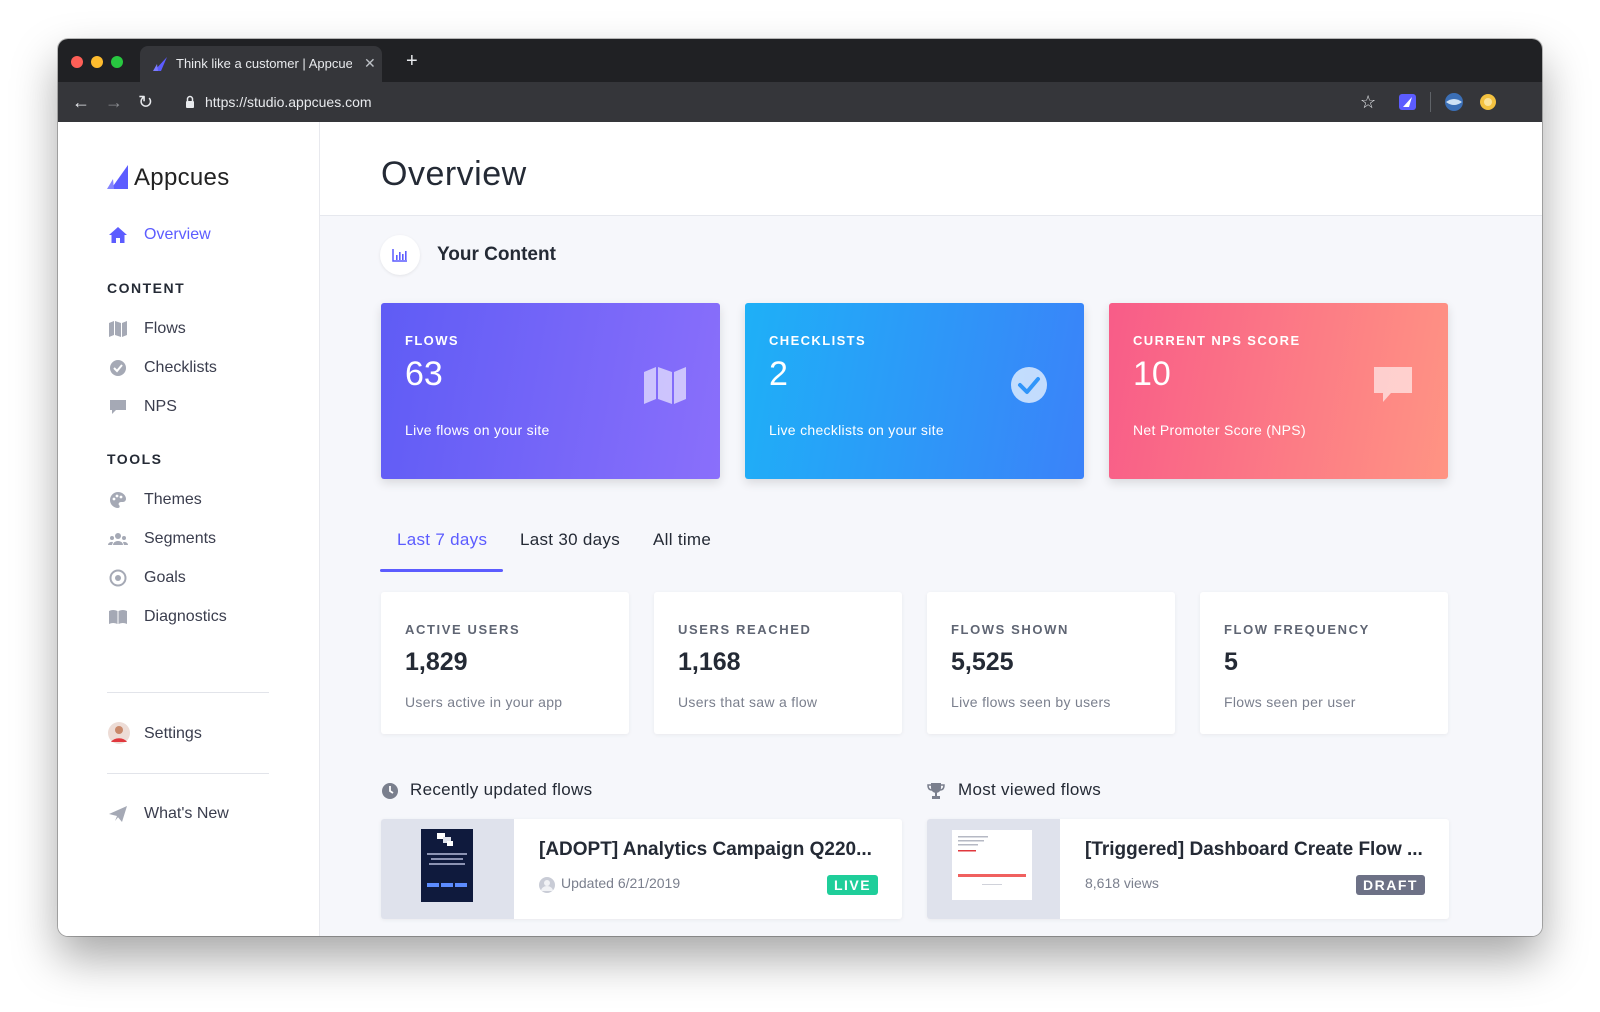 Image resolution: width=1600 pixels, height=1012 pixels. Describe the element at coordinates (709, 662) in the screenshot. I see `stat-value: 1,168` at that location.